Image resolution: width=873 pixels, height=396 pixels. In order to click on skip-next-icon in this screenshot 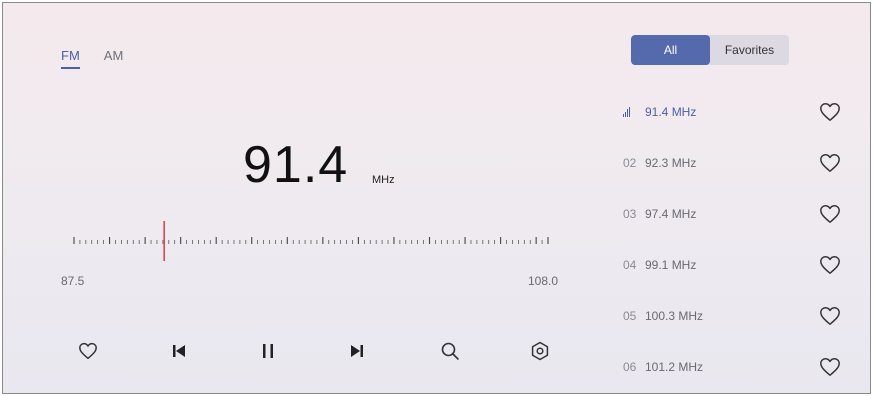, I will do `click(357, 351)`.